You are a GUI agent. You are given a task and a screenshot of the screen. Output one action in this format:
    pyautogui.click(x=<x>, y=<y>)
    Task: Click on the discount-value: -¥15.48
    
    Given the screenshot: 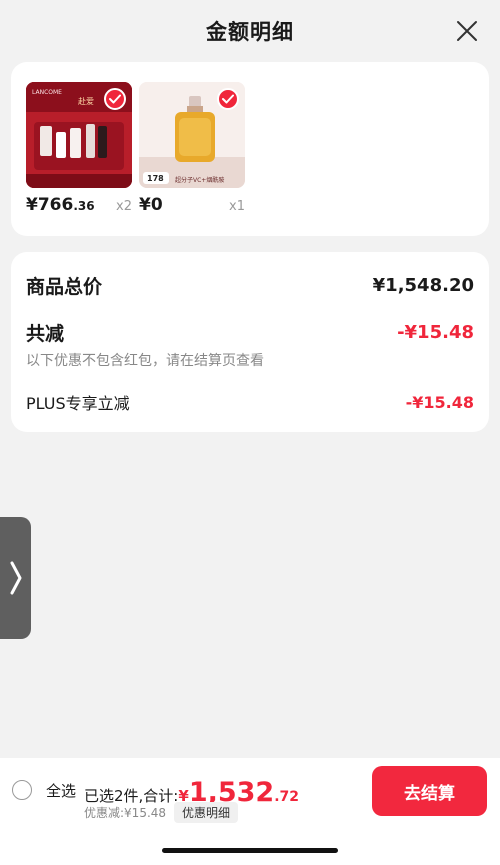 What is the action you would take?
    pyautogui.click(x=435, y=332)
    